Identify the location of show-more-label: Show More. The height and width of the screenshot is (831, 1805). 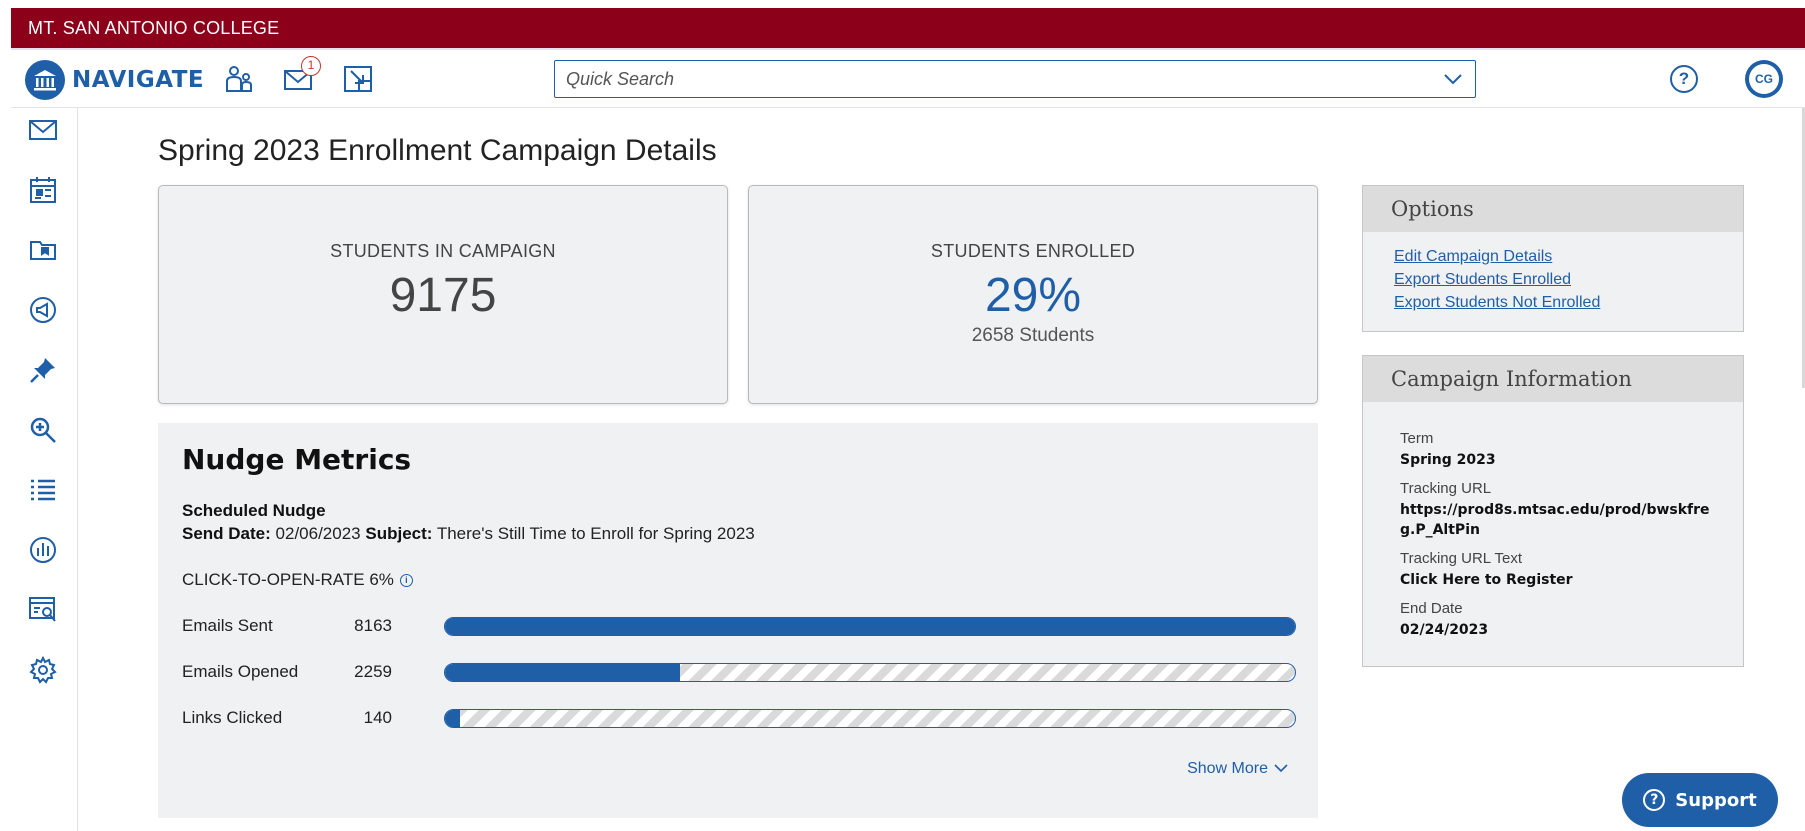
(1227, 768).